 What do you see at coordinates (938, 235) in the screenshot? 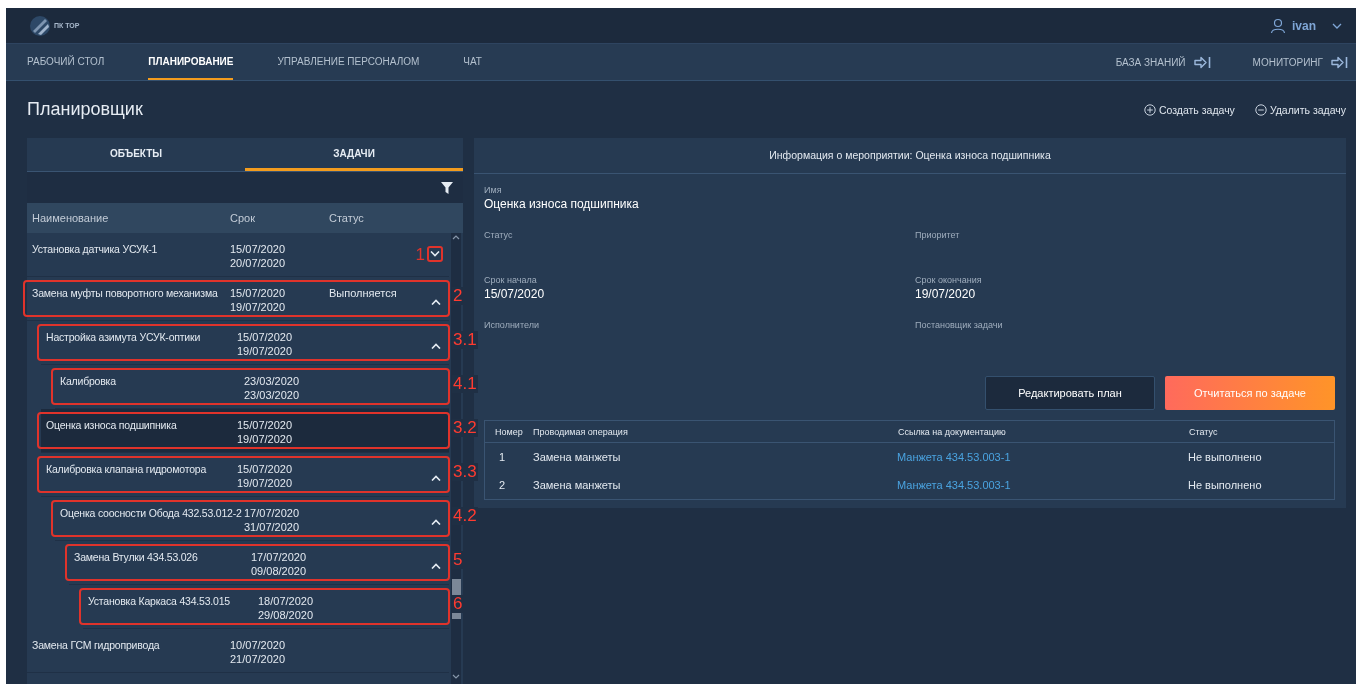
I see `field-label: Приоритет` at bounding box center [938, 235].